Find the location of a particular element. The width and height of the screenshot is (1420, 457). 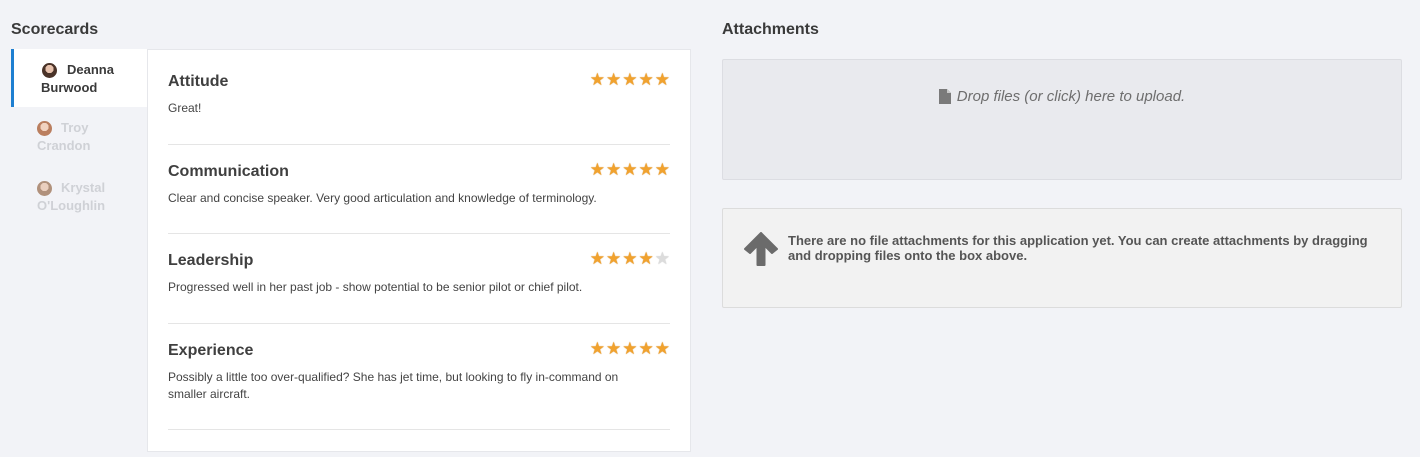

file-icon is located at coordinates (944, 96).